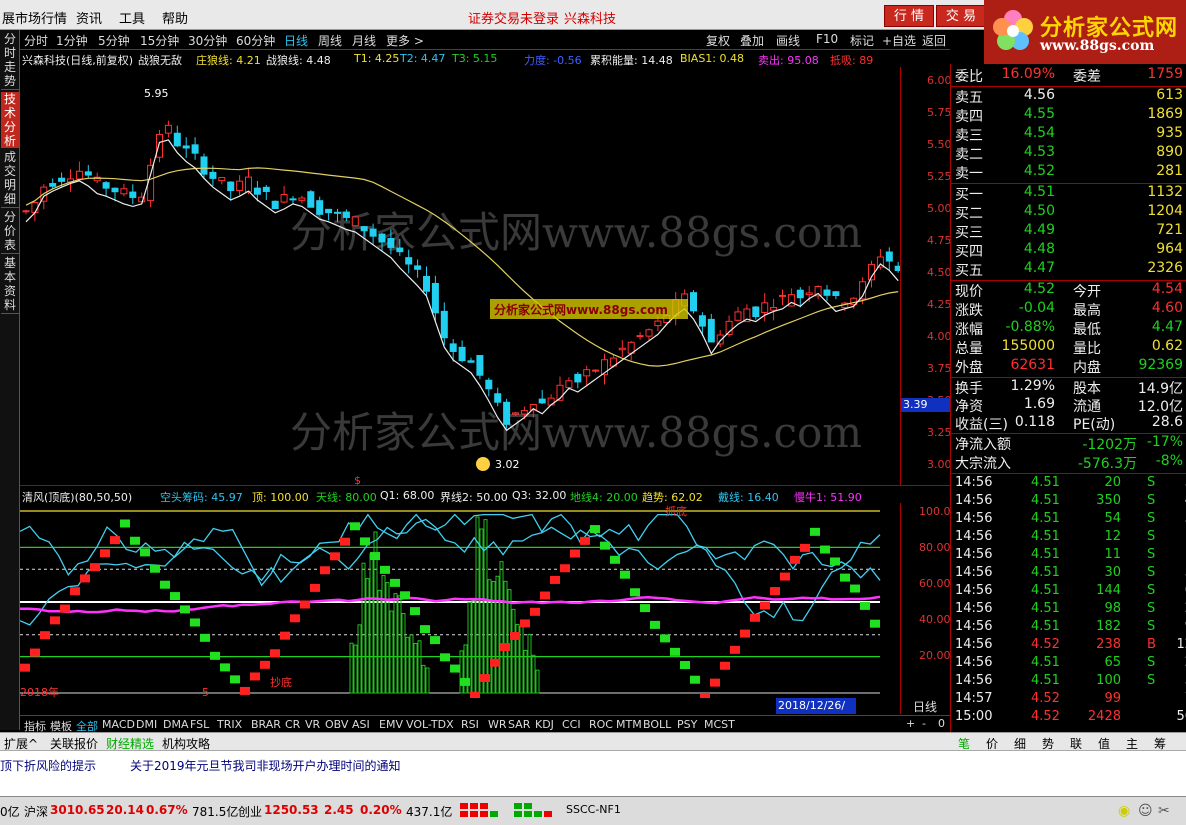 The width and height of the screenshot is (1186, 825). Describe the element at coordinates (718, 40) in the screenshot. I see `restore-rights-button: 复权` at that location.